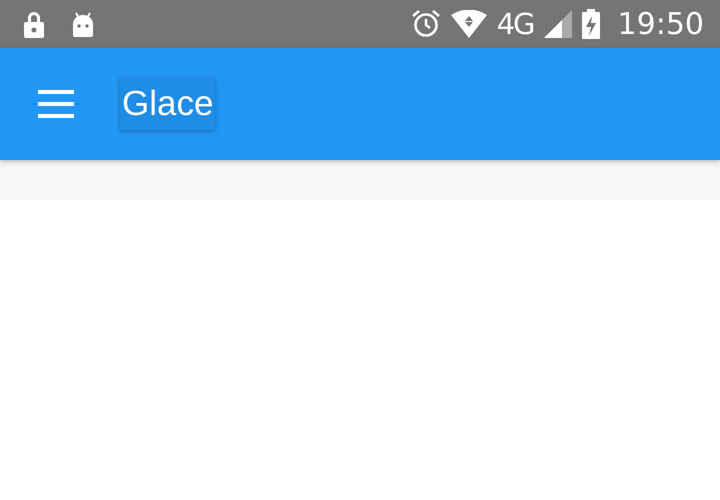  What do you see at coordinates (468, 24) in the screenshot?
I see `wifi-icon` at bounding box center [468, 24].